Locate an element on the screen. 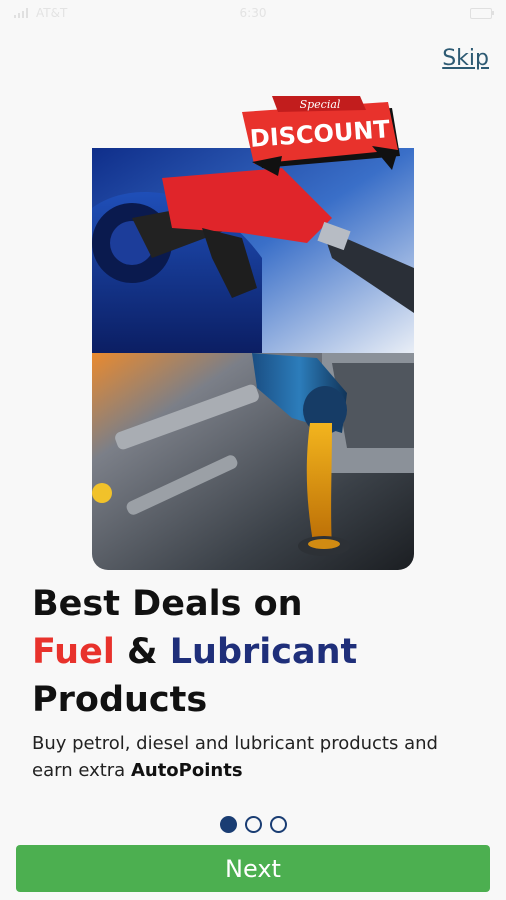  headline-line-3: Products is located at coordinates (120, 700).